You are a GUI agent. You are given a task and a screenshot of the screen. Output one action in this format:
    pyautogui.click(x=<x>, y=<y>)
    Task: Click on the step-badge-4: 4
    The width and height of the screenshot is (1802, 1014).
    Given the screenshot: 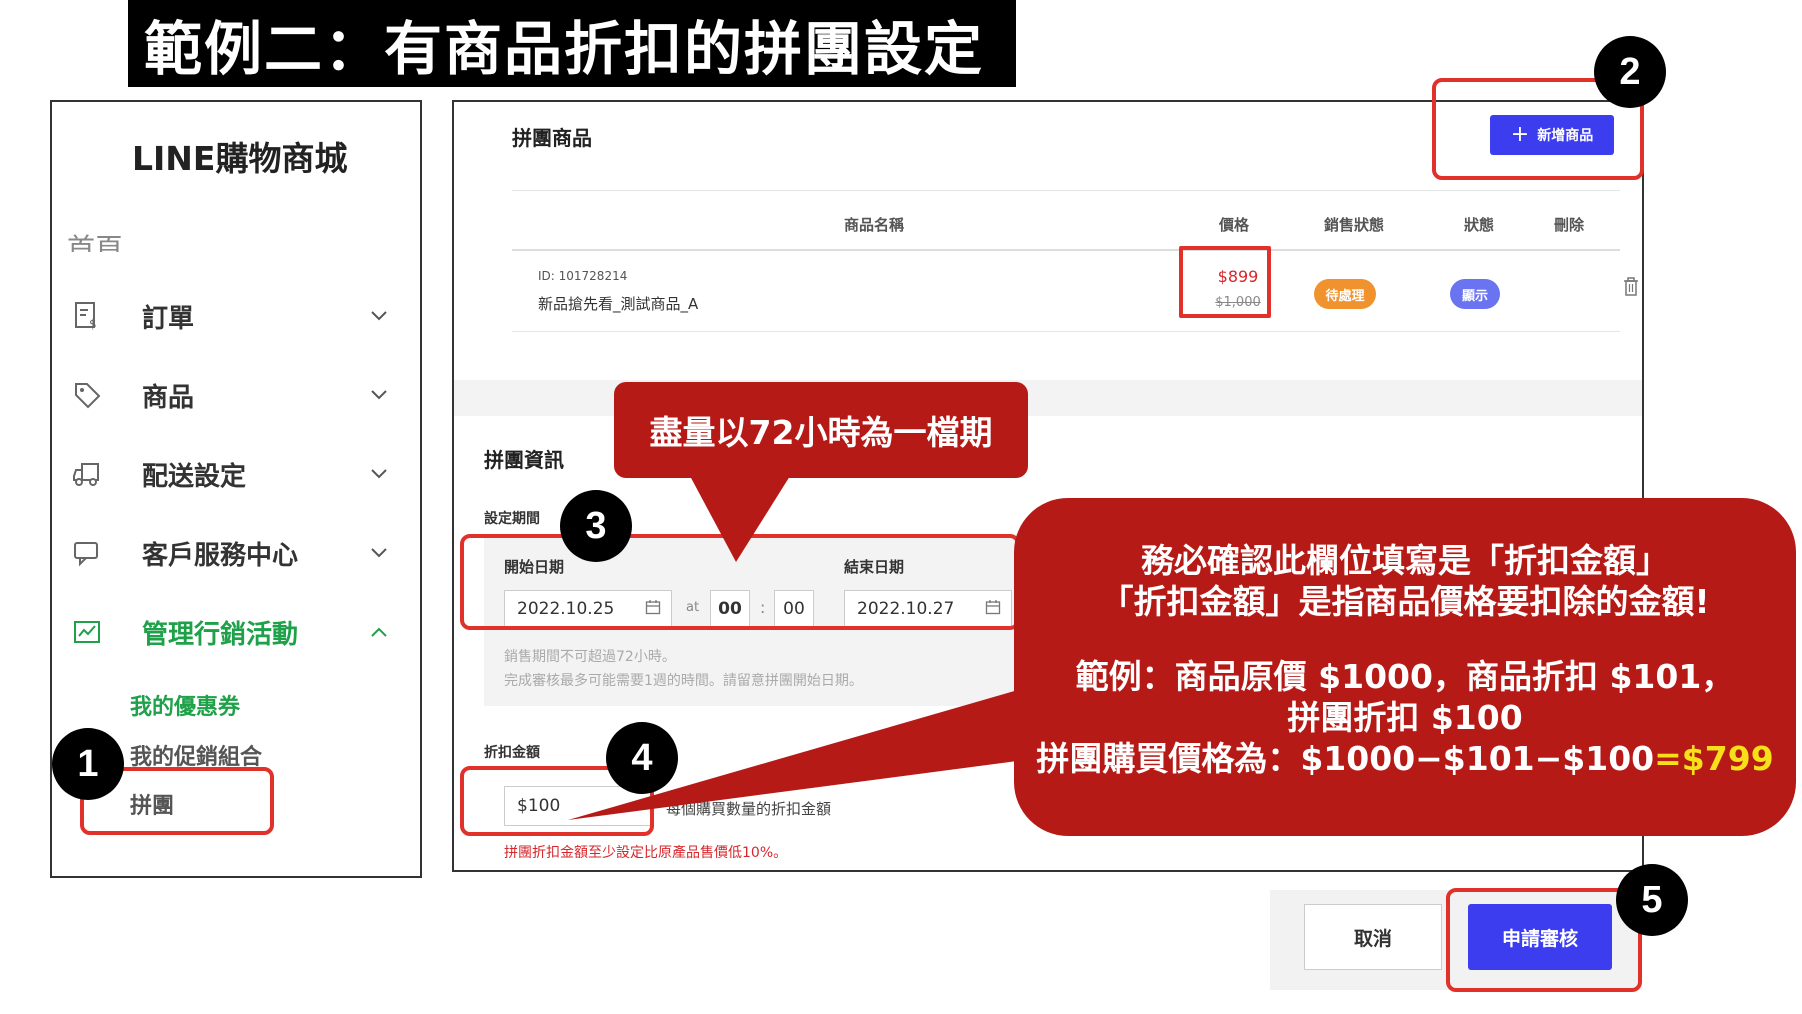 What is the action you would take?
    pyautogui.click(x=642, y=758)
    